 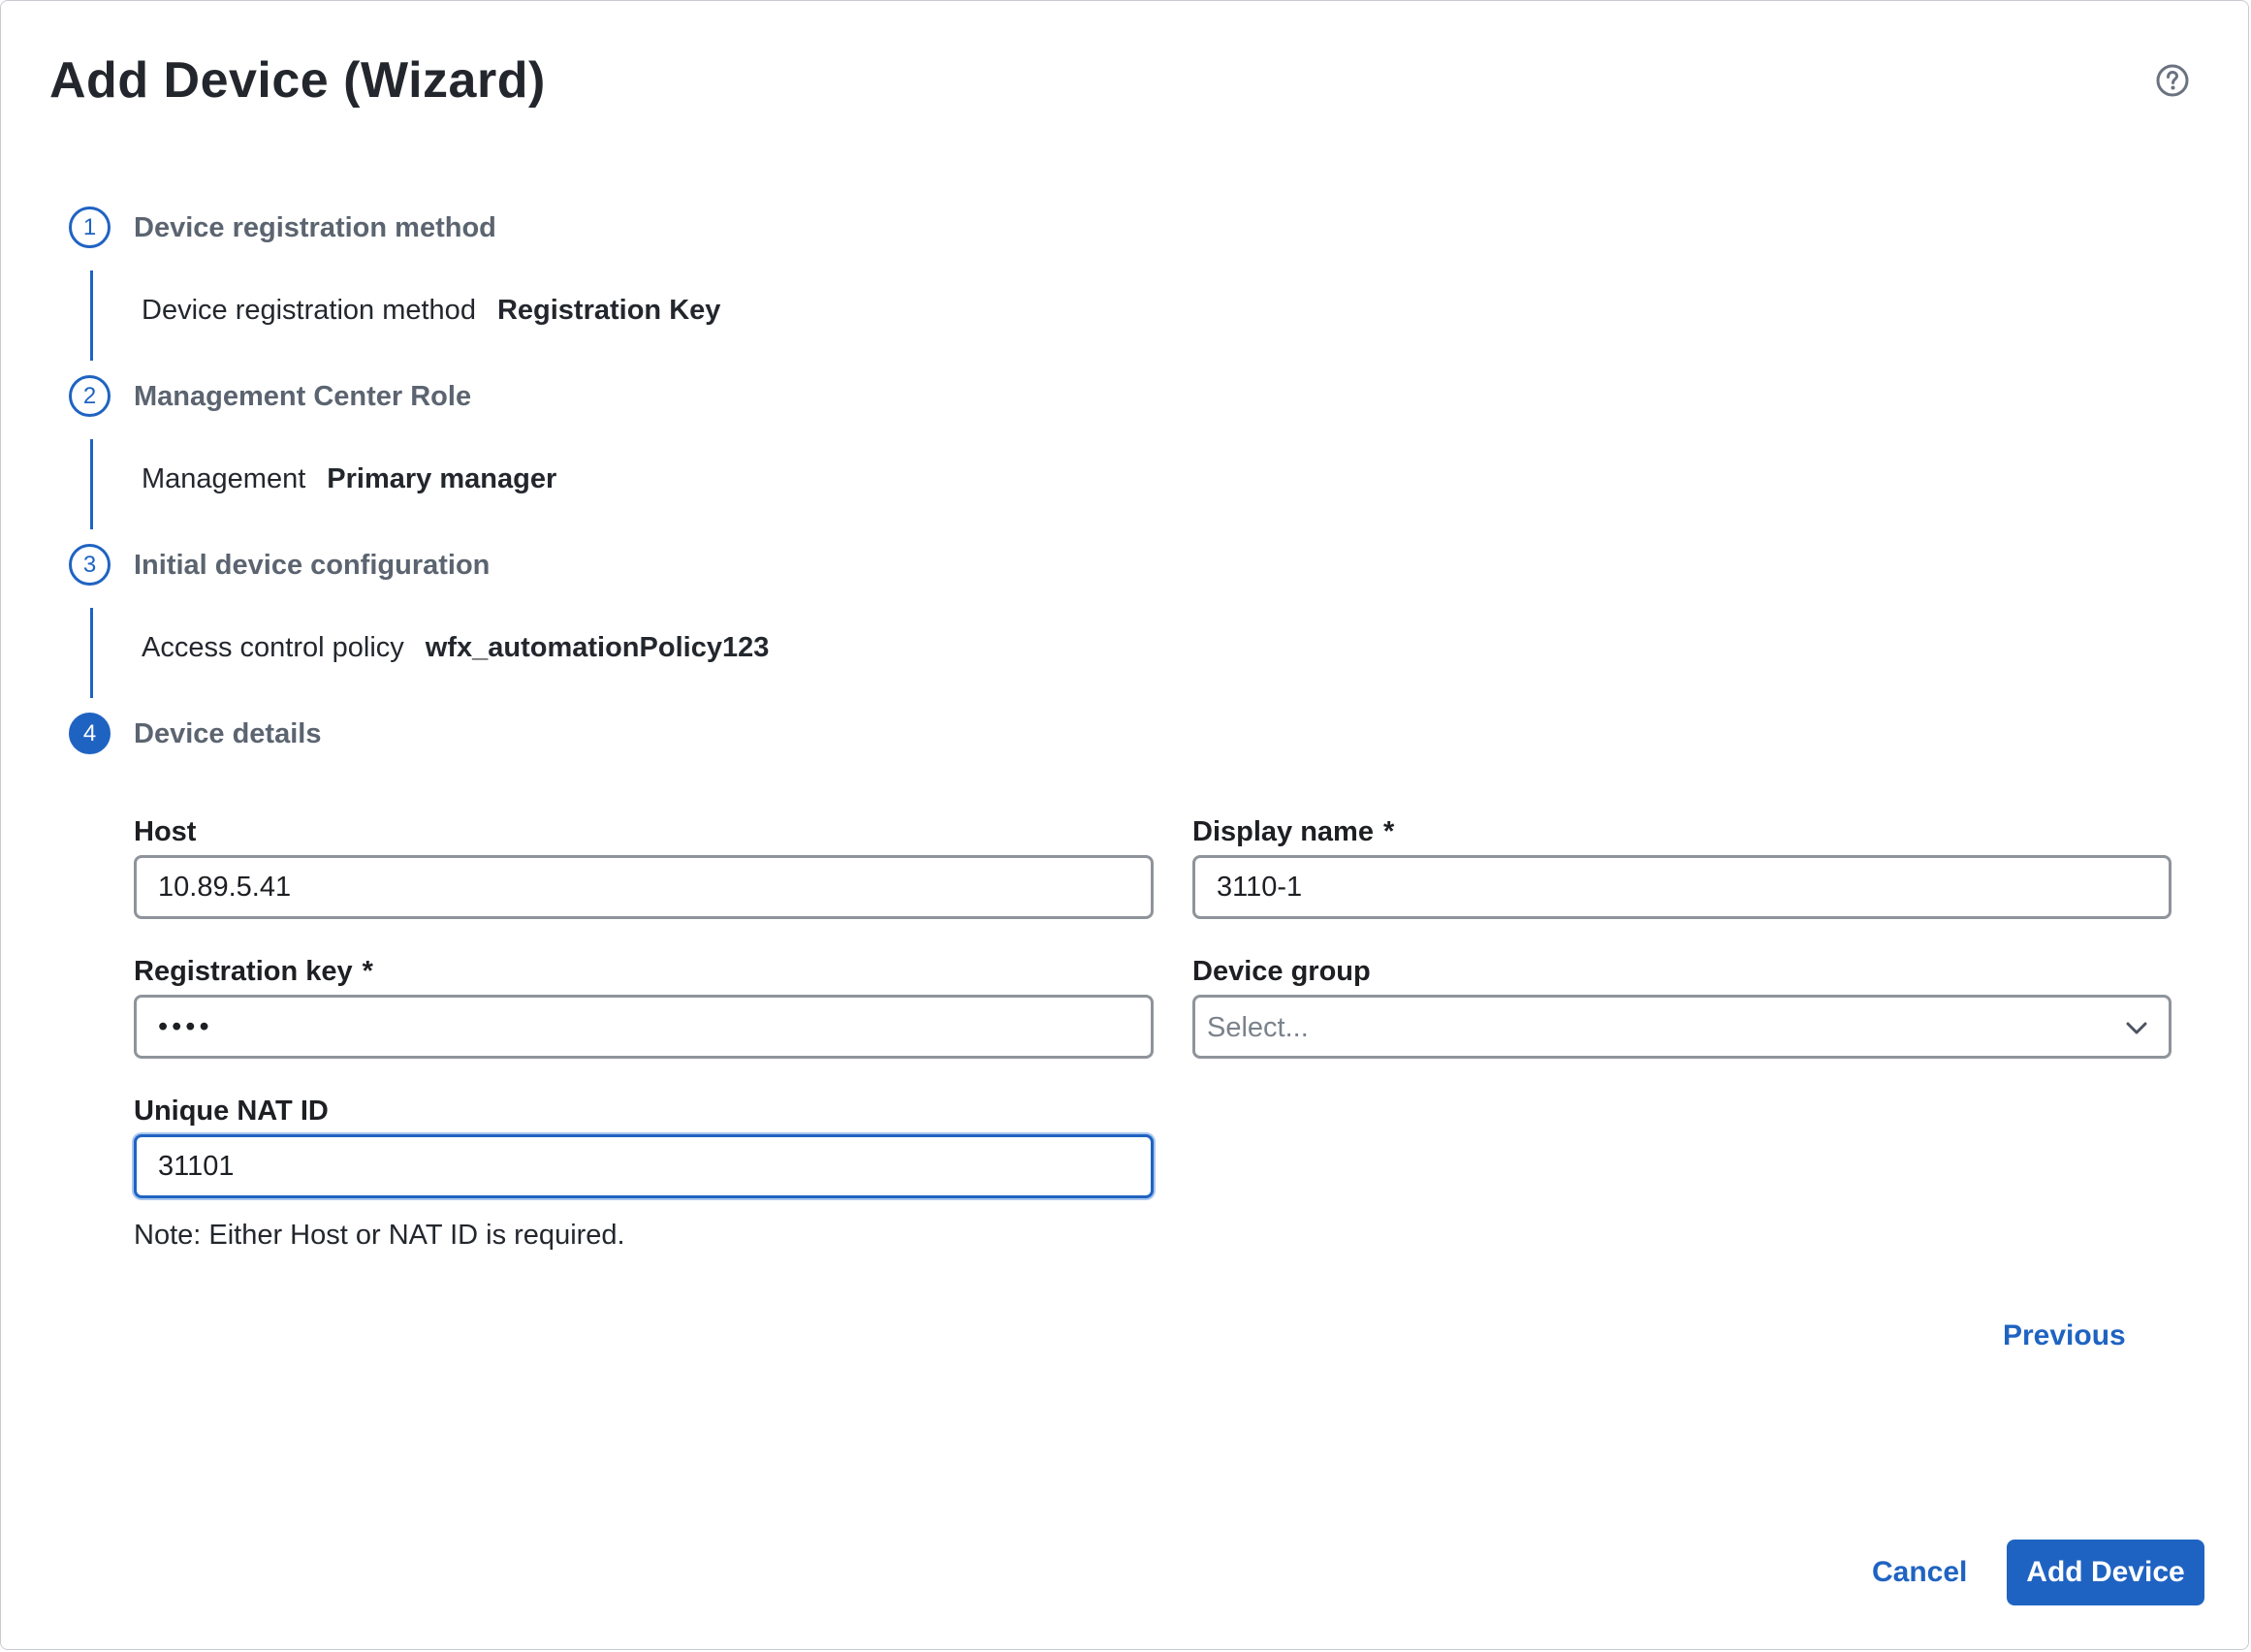 What do you see at coordinates (227, 734) in the screenshot?
I see `step-4-title: Device details` at bounding box center [227, 734].